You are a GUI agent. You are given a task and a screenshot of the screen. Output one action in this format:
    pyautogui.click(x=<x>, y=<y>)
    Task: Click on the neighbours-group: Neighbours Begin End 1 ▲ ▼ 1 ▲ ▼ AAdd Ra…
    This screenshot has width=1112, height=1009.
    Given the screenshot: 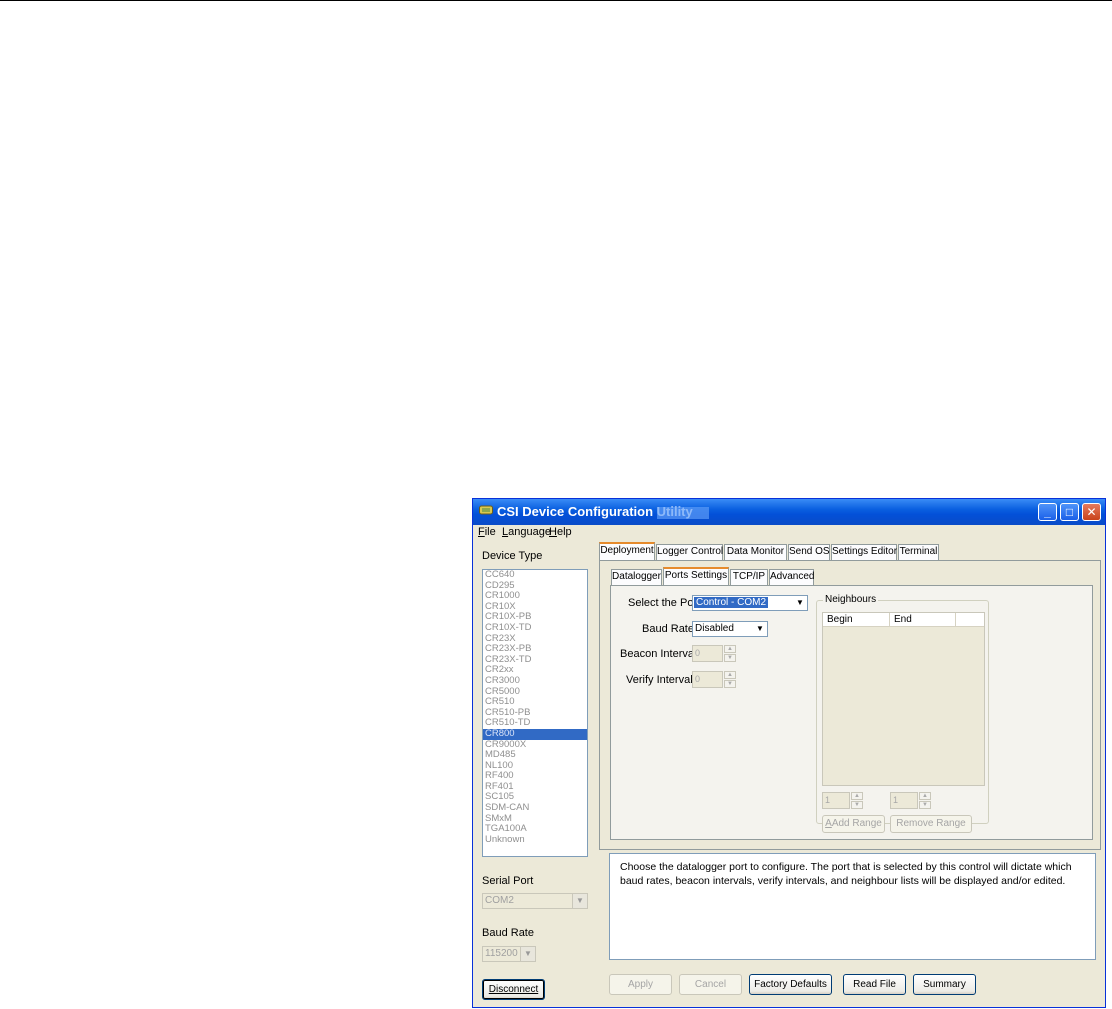 What is the action you would take?
    pyautogui.click(x=902, y=713)
    